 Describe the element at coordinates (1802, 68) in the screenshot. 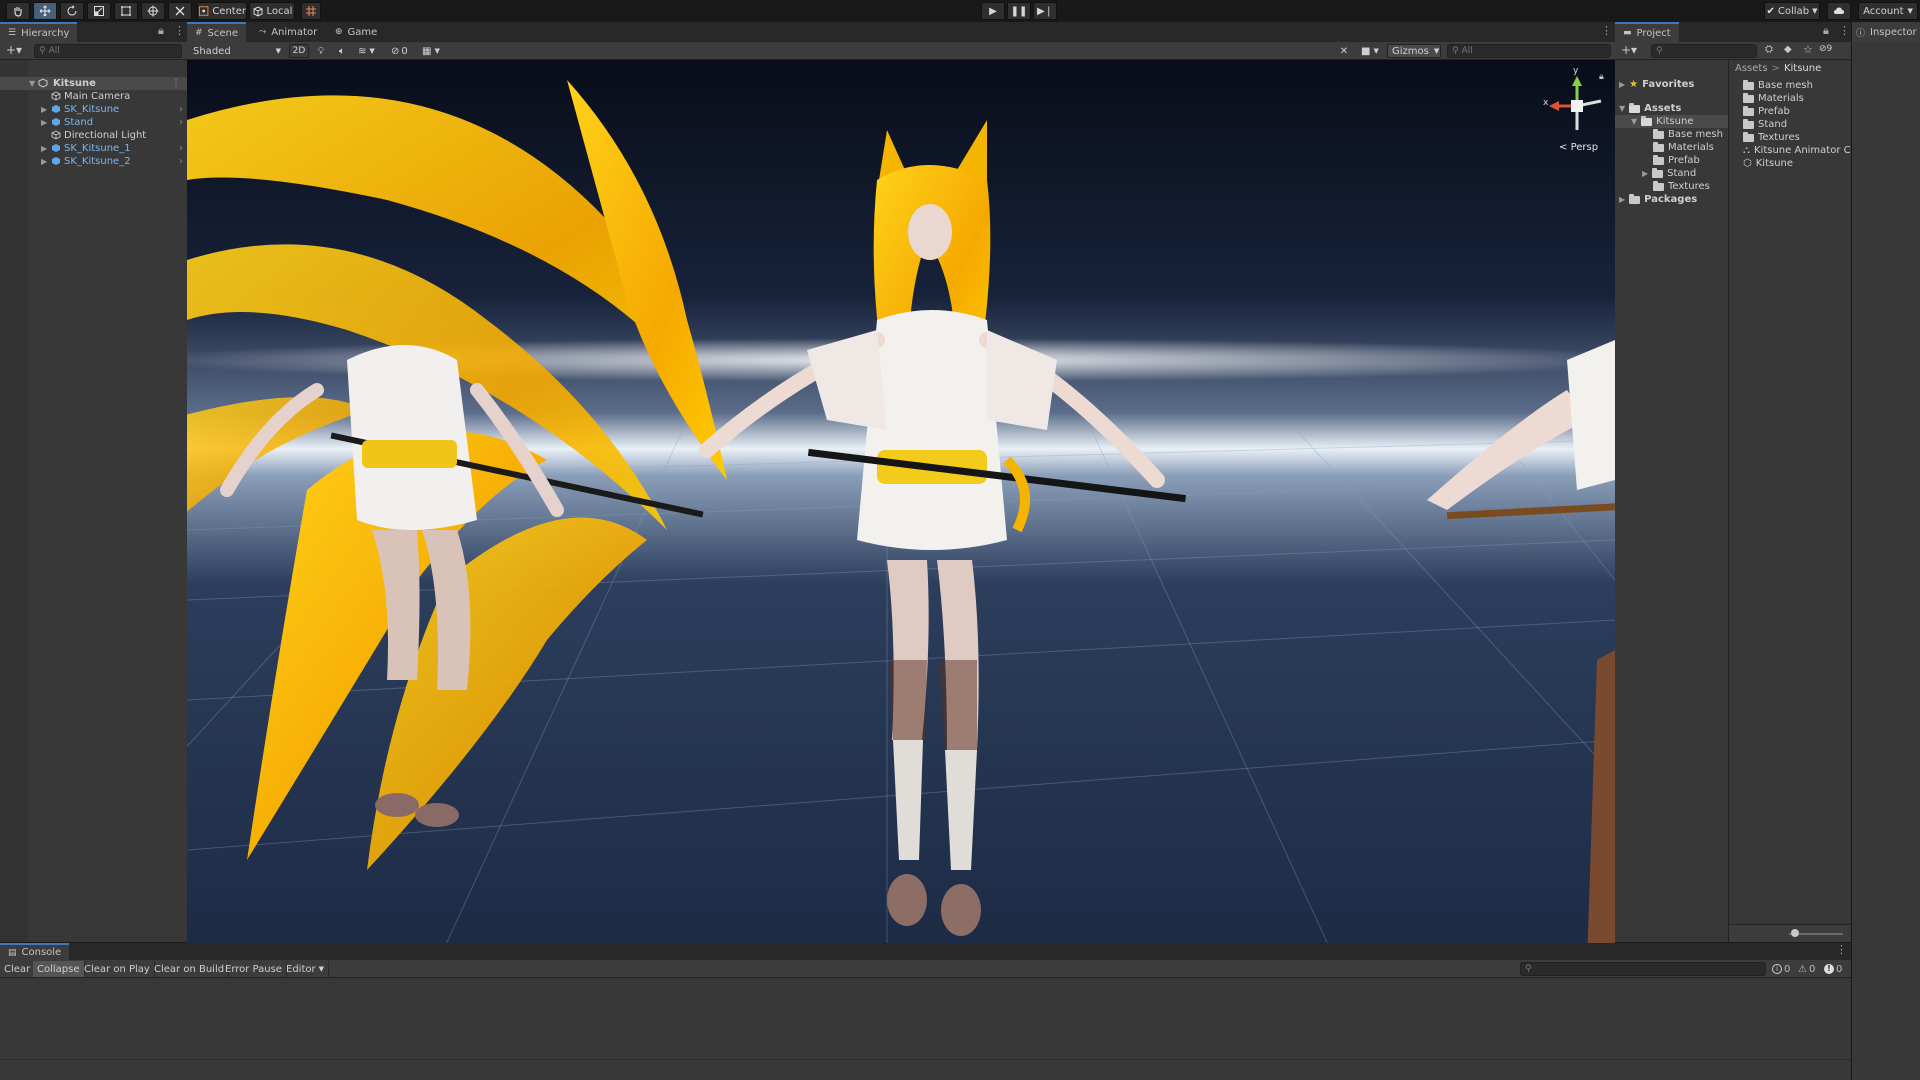

I see `breadcrumb-current: Kitsune` at that location.